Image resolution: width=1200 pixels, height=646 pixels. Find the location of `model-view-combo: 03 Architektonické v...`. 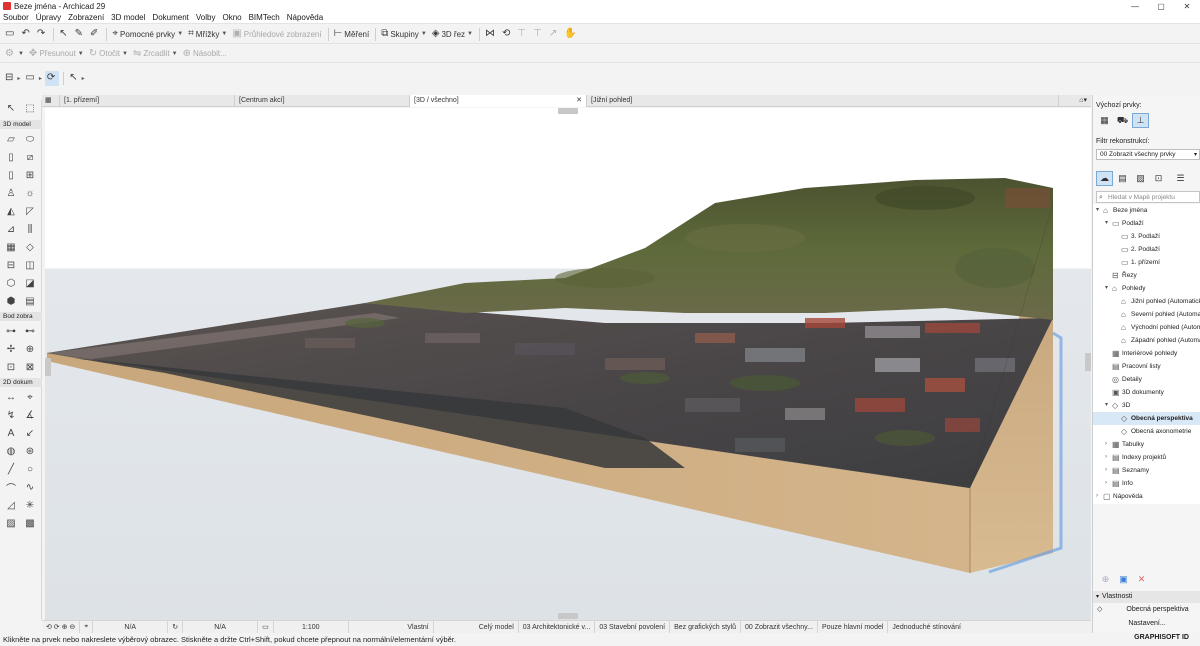

model-view-combo: 03 Architektonické v... is located at coordinates (557, 627).